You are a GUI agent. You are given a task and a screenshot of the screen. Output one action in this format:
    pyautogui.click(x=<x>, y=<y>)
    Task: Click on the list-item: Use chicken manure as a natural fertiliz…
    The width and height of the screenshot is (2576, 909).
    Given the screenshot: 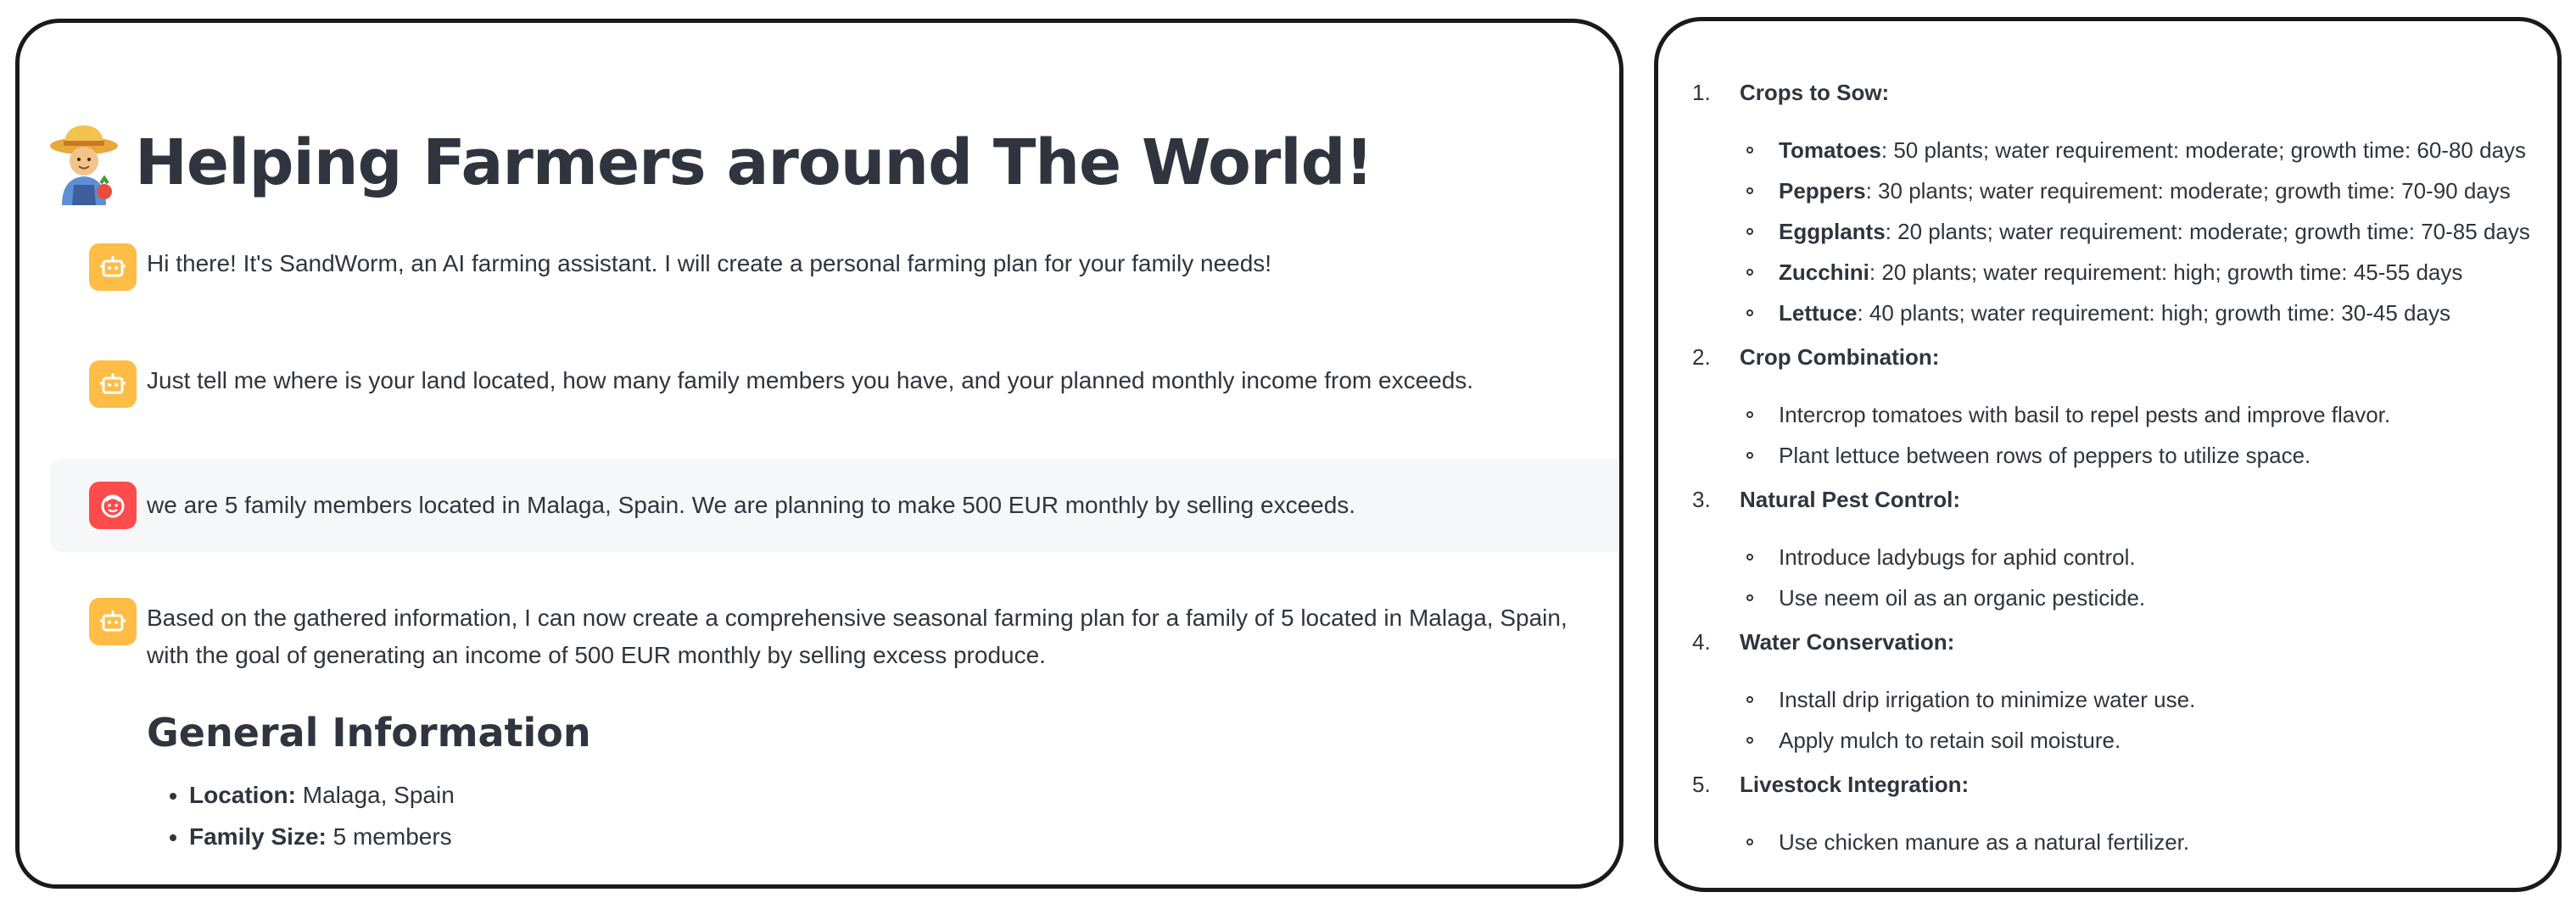 What is the action you would take?
    pyautogui.click(x=2135, y=842)
    